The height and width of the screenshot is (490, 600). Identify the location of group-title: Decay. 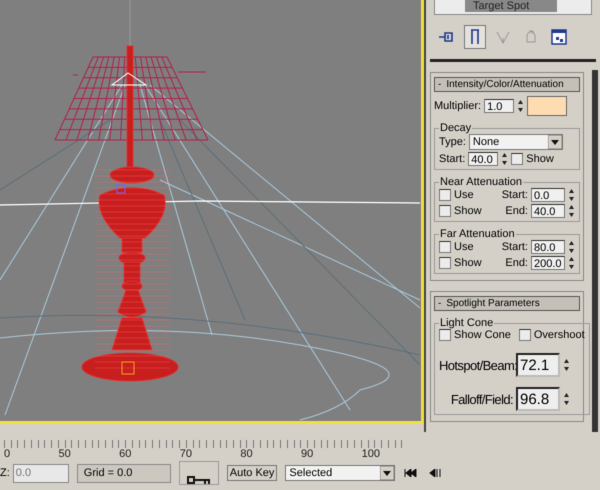
(455, 128).